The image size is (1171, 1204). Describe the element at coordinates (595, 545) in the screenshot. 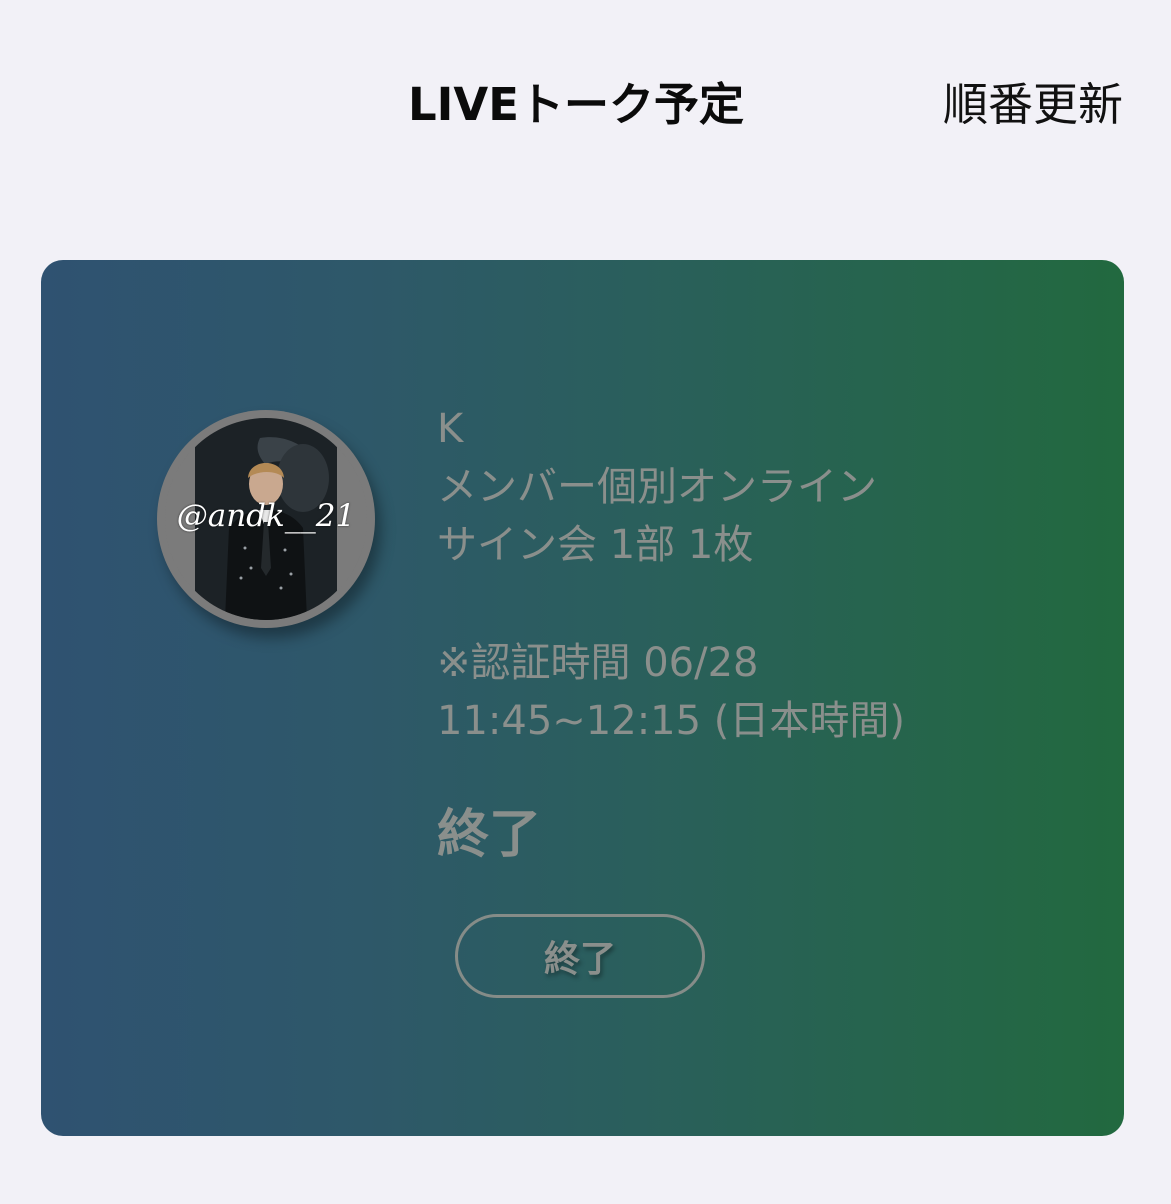

I see `event-title-line2: サイン会 1部 1枚` at that location.